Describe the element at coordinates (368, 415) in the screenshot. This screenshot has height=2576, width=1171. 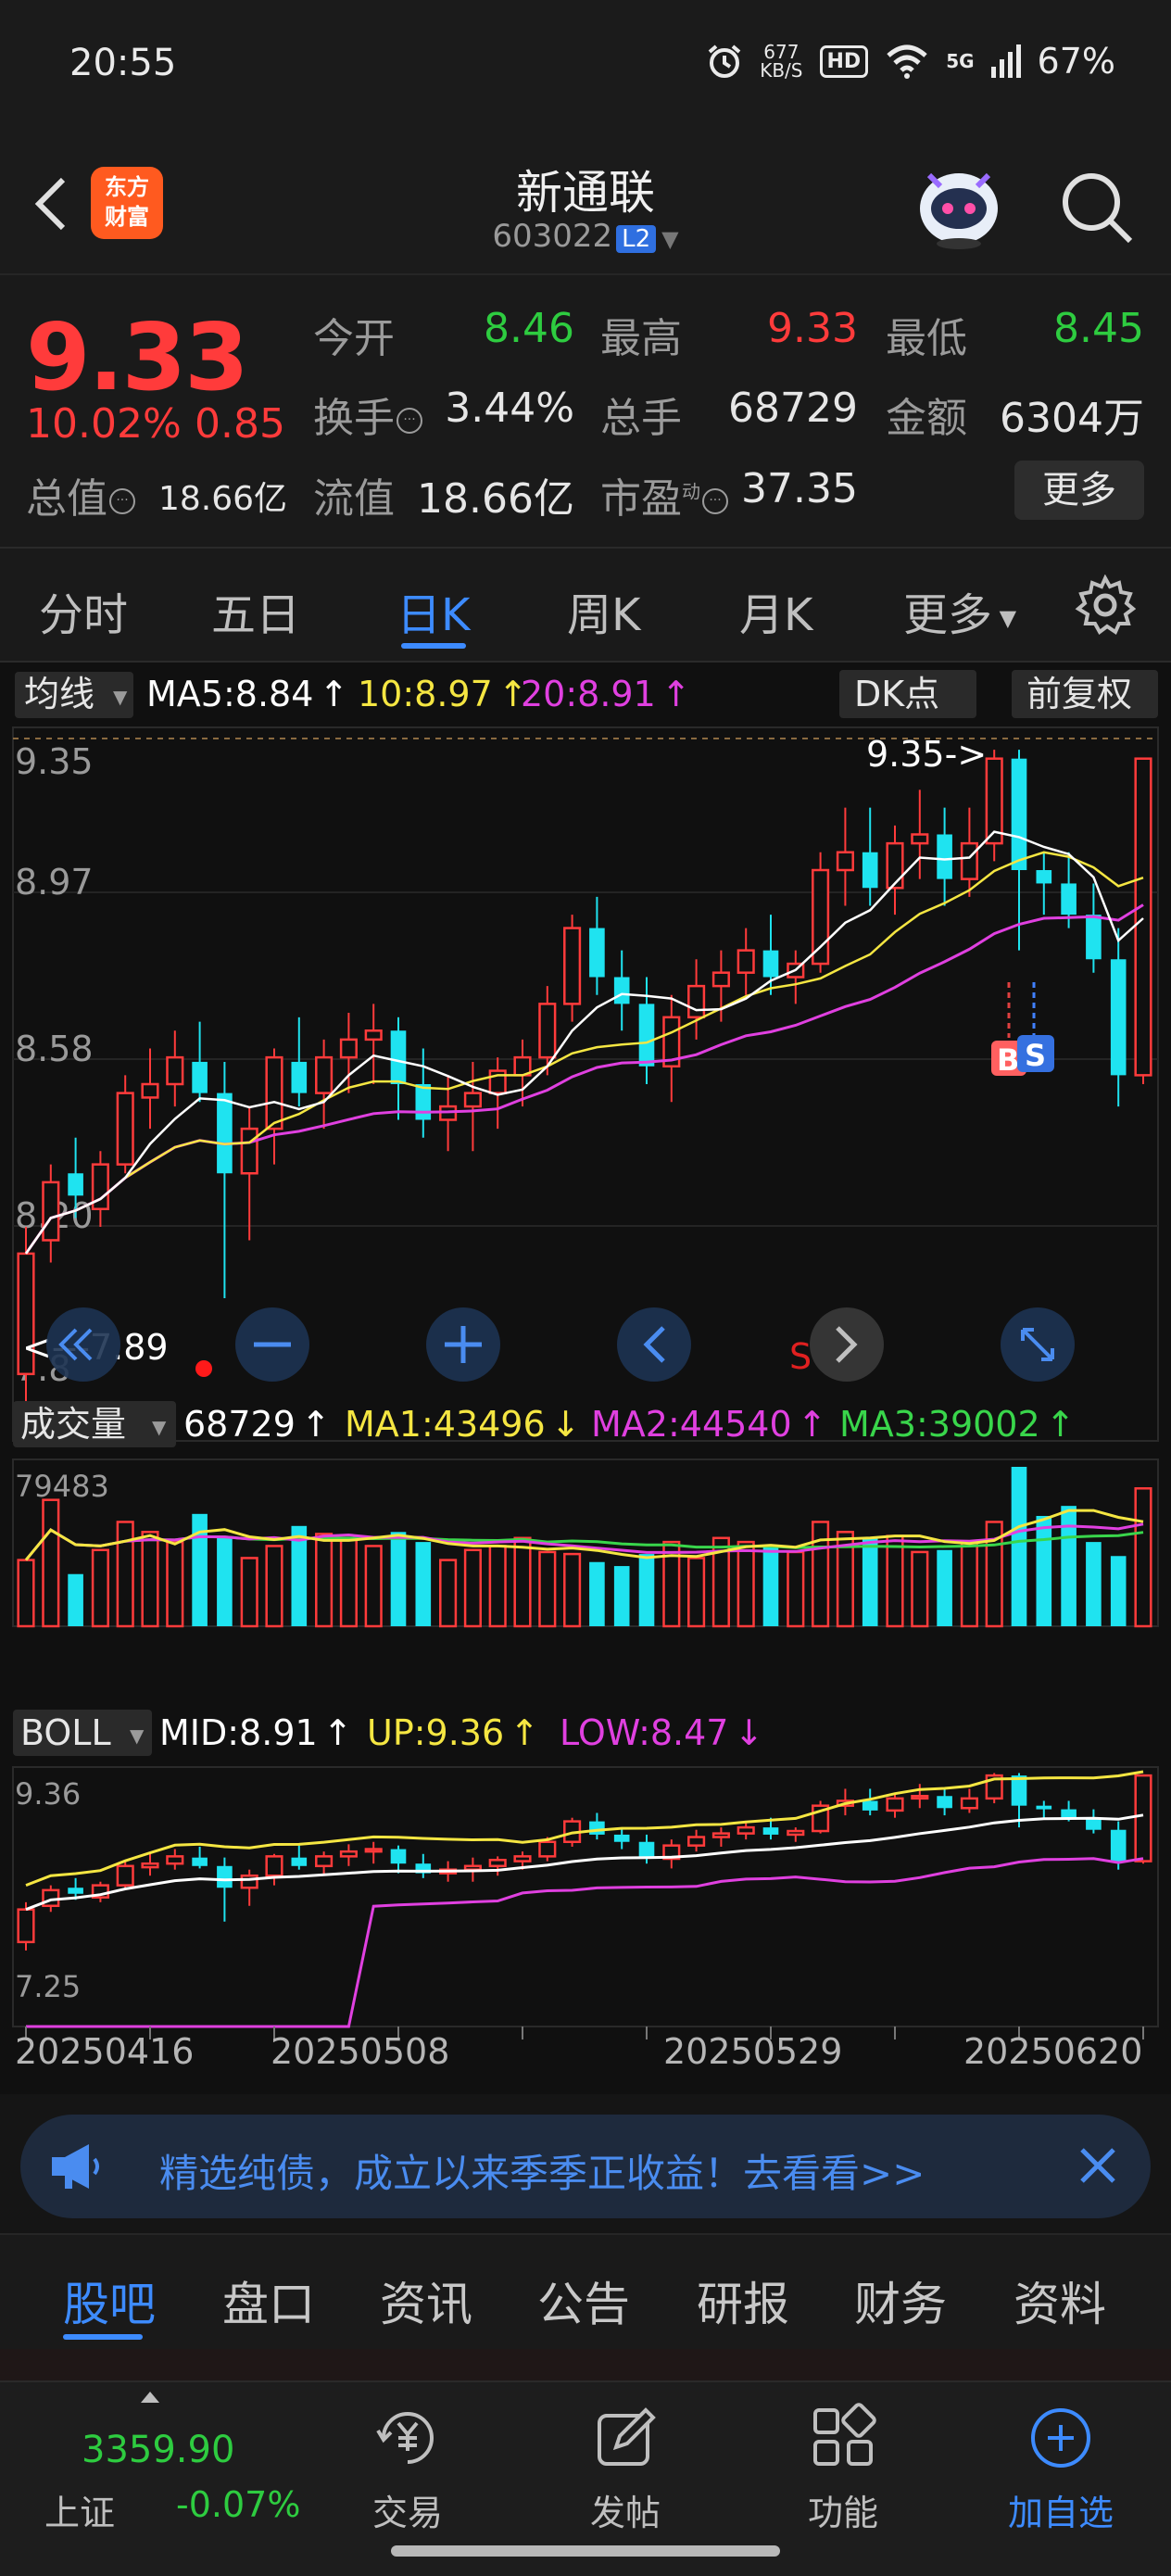
I see `label-turnover: 换手 ···` at that location.